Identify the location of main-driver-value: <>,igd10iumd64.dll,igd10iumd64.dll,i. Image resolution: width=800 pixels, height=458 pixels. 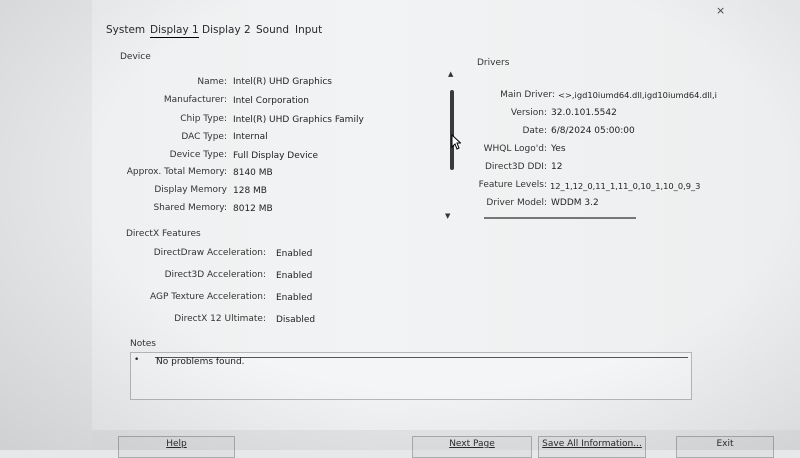
(637, 95).